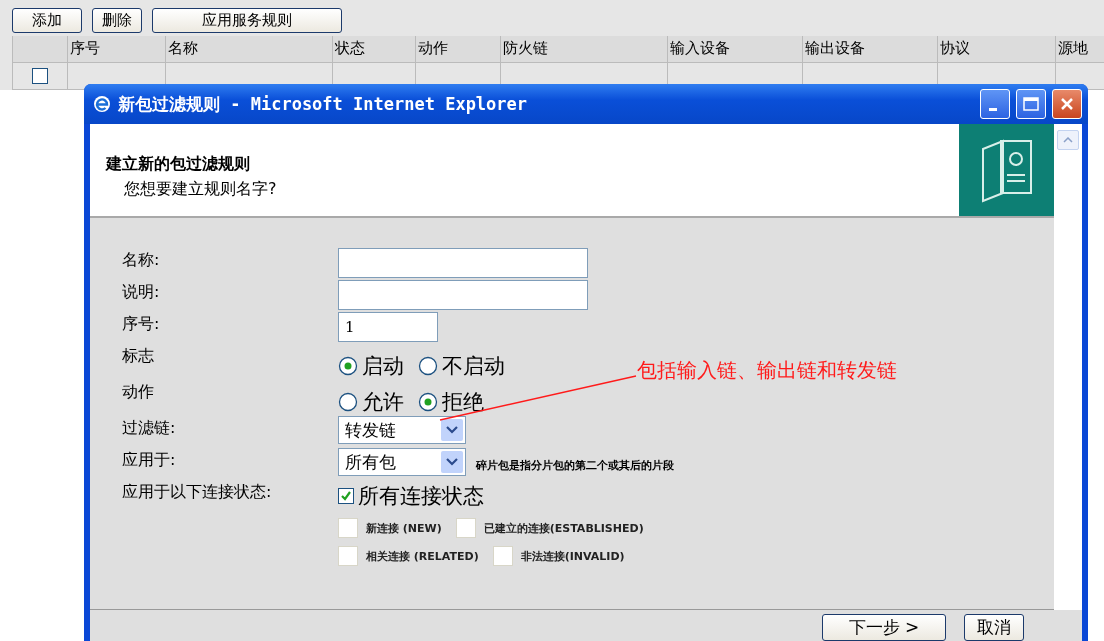  Describe the element at coordinates (402, 430) in the screenshot. I see `dropdown: 转发链` at that location.